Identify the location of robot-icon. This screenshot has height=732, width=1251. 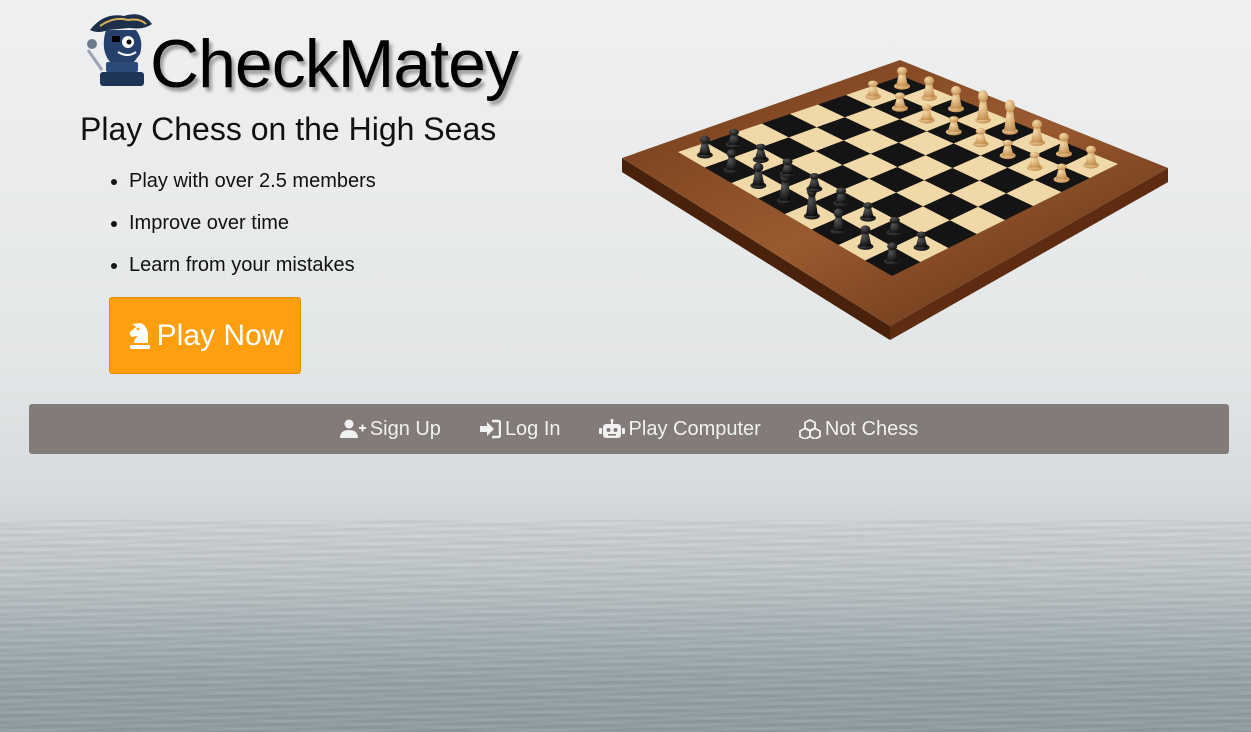
(611, 428).